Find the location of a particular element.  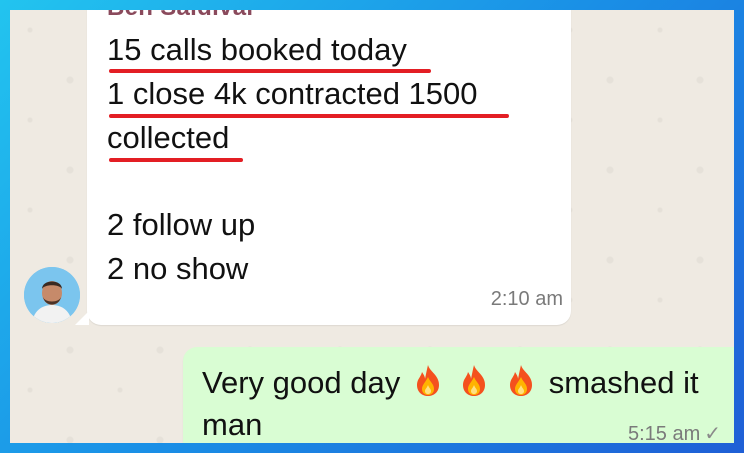

avatar-photo-icon is located at coordinates (52, 295).